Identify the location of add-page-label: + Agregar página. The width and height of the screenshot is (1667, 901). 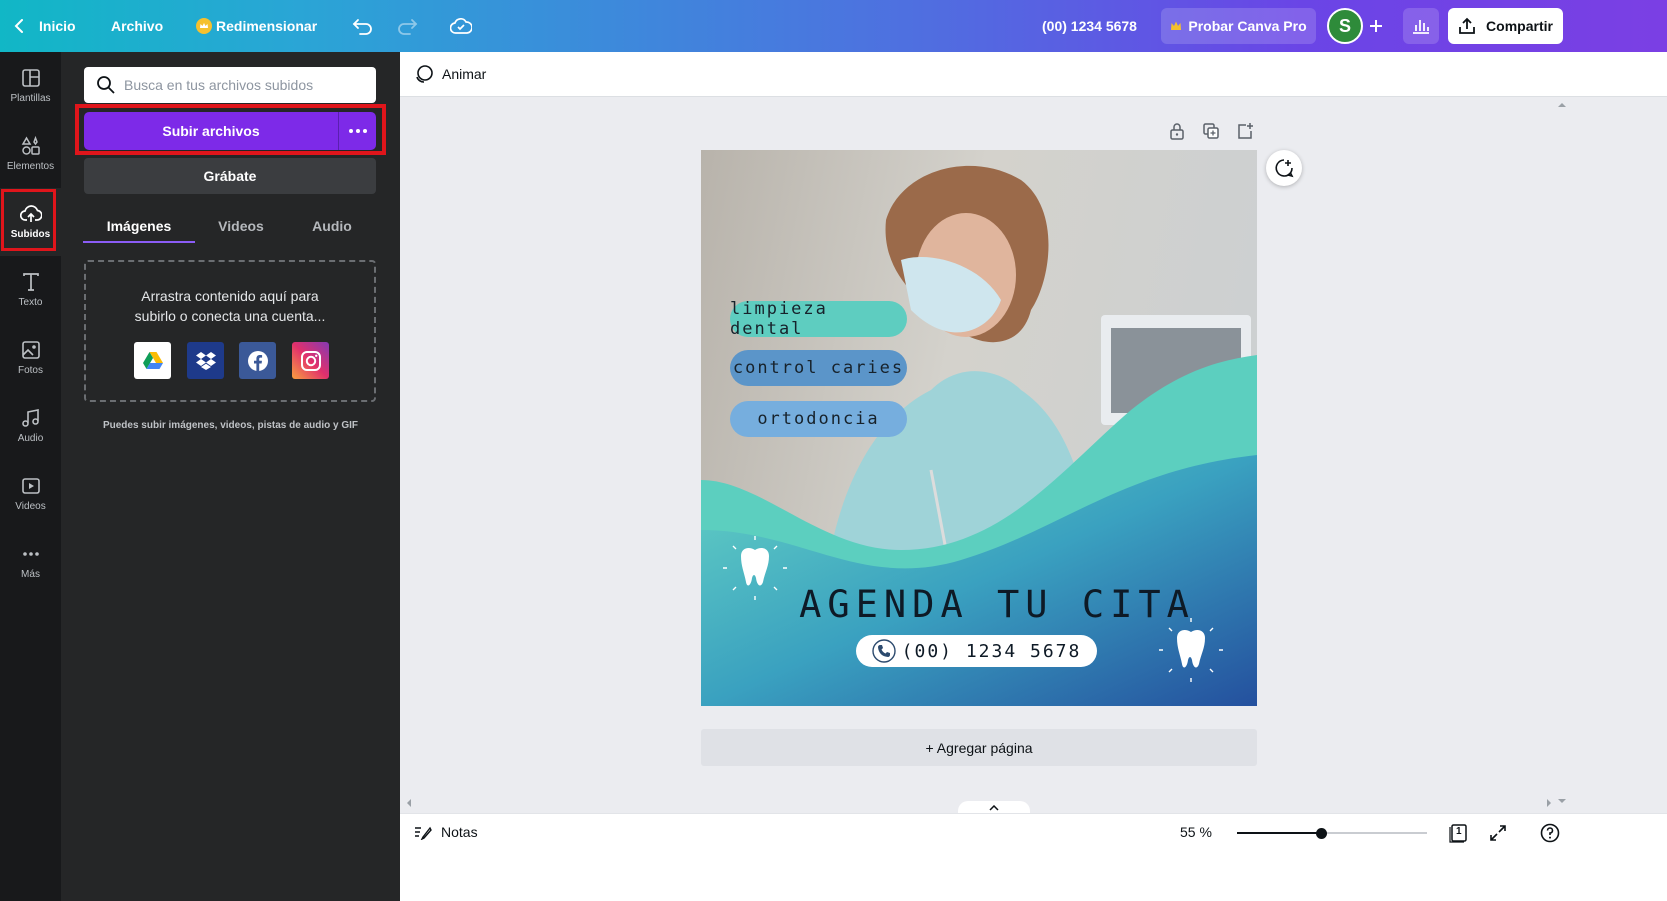
(979, 747).